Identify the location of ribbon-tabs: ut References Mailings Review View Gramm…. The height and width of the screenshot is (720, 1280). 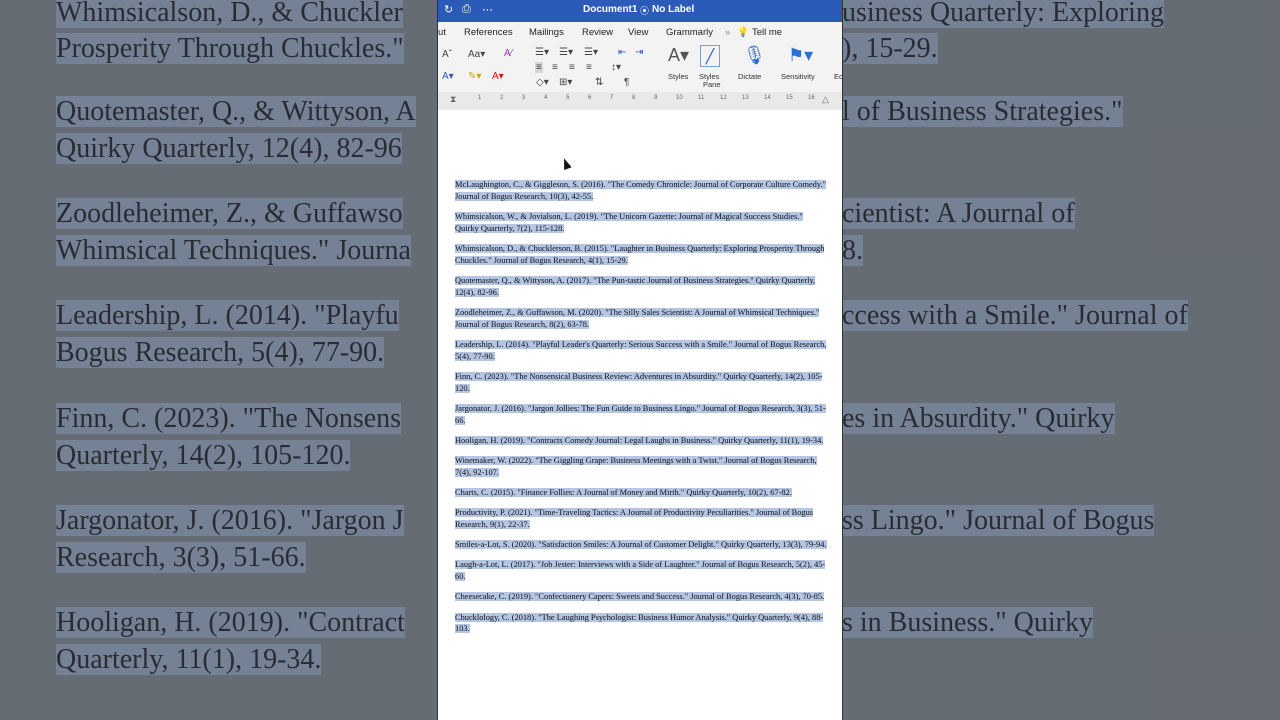
(640, 32).